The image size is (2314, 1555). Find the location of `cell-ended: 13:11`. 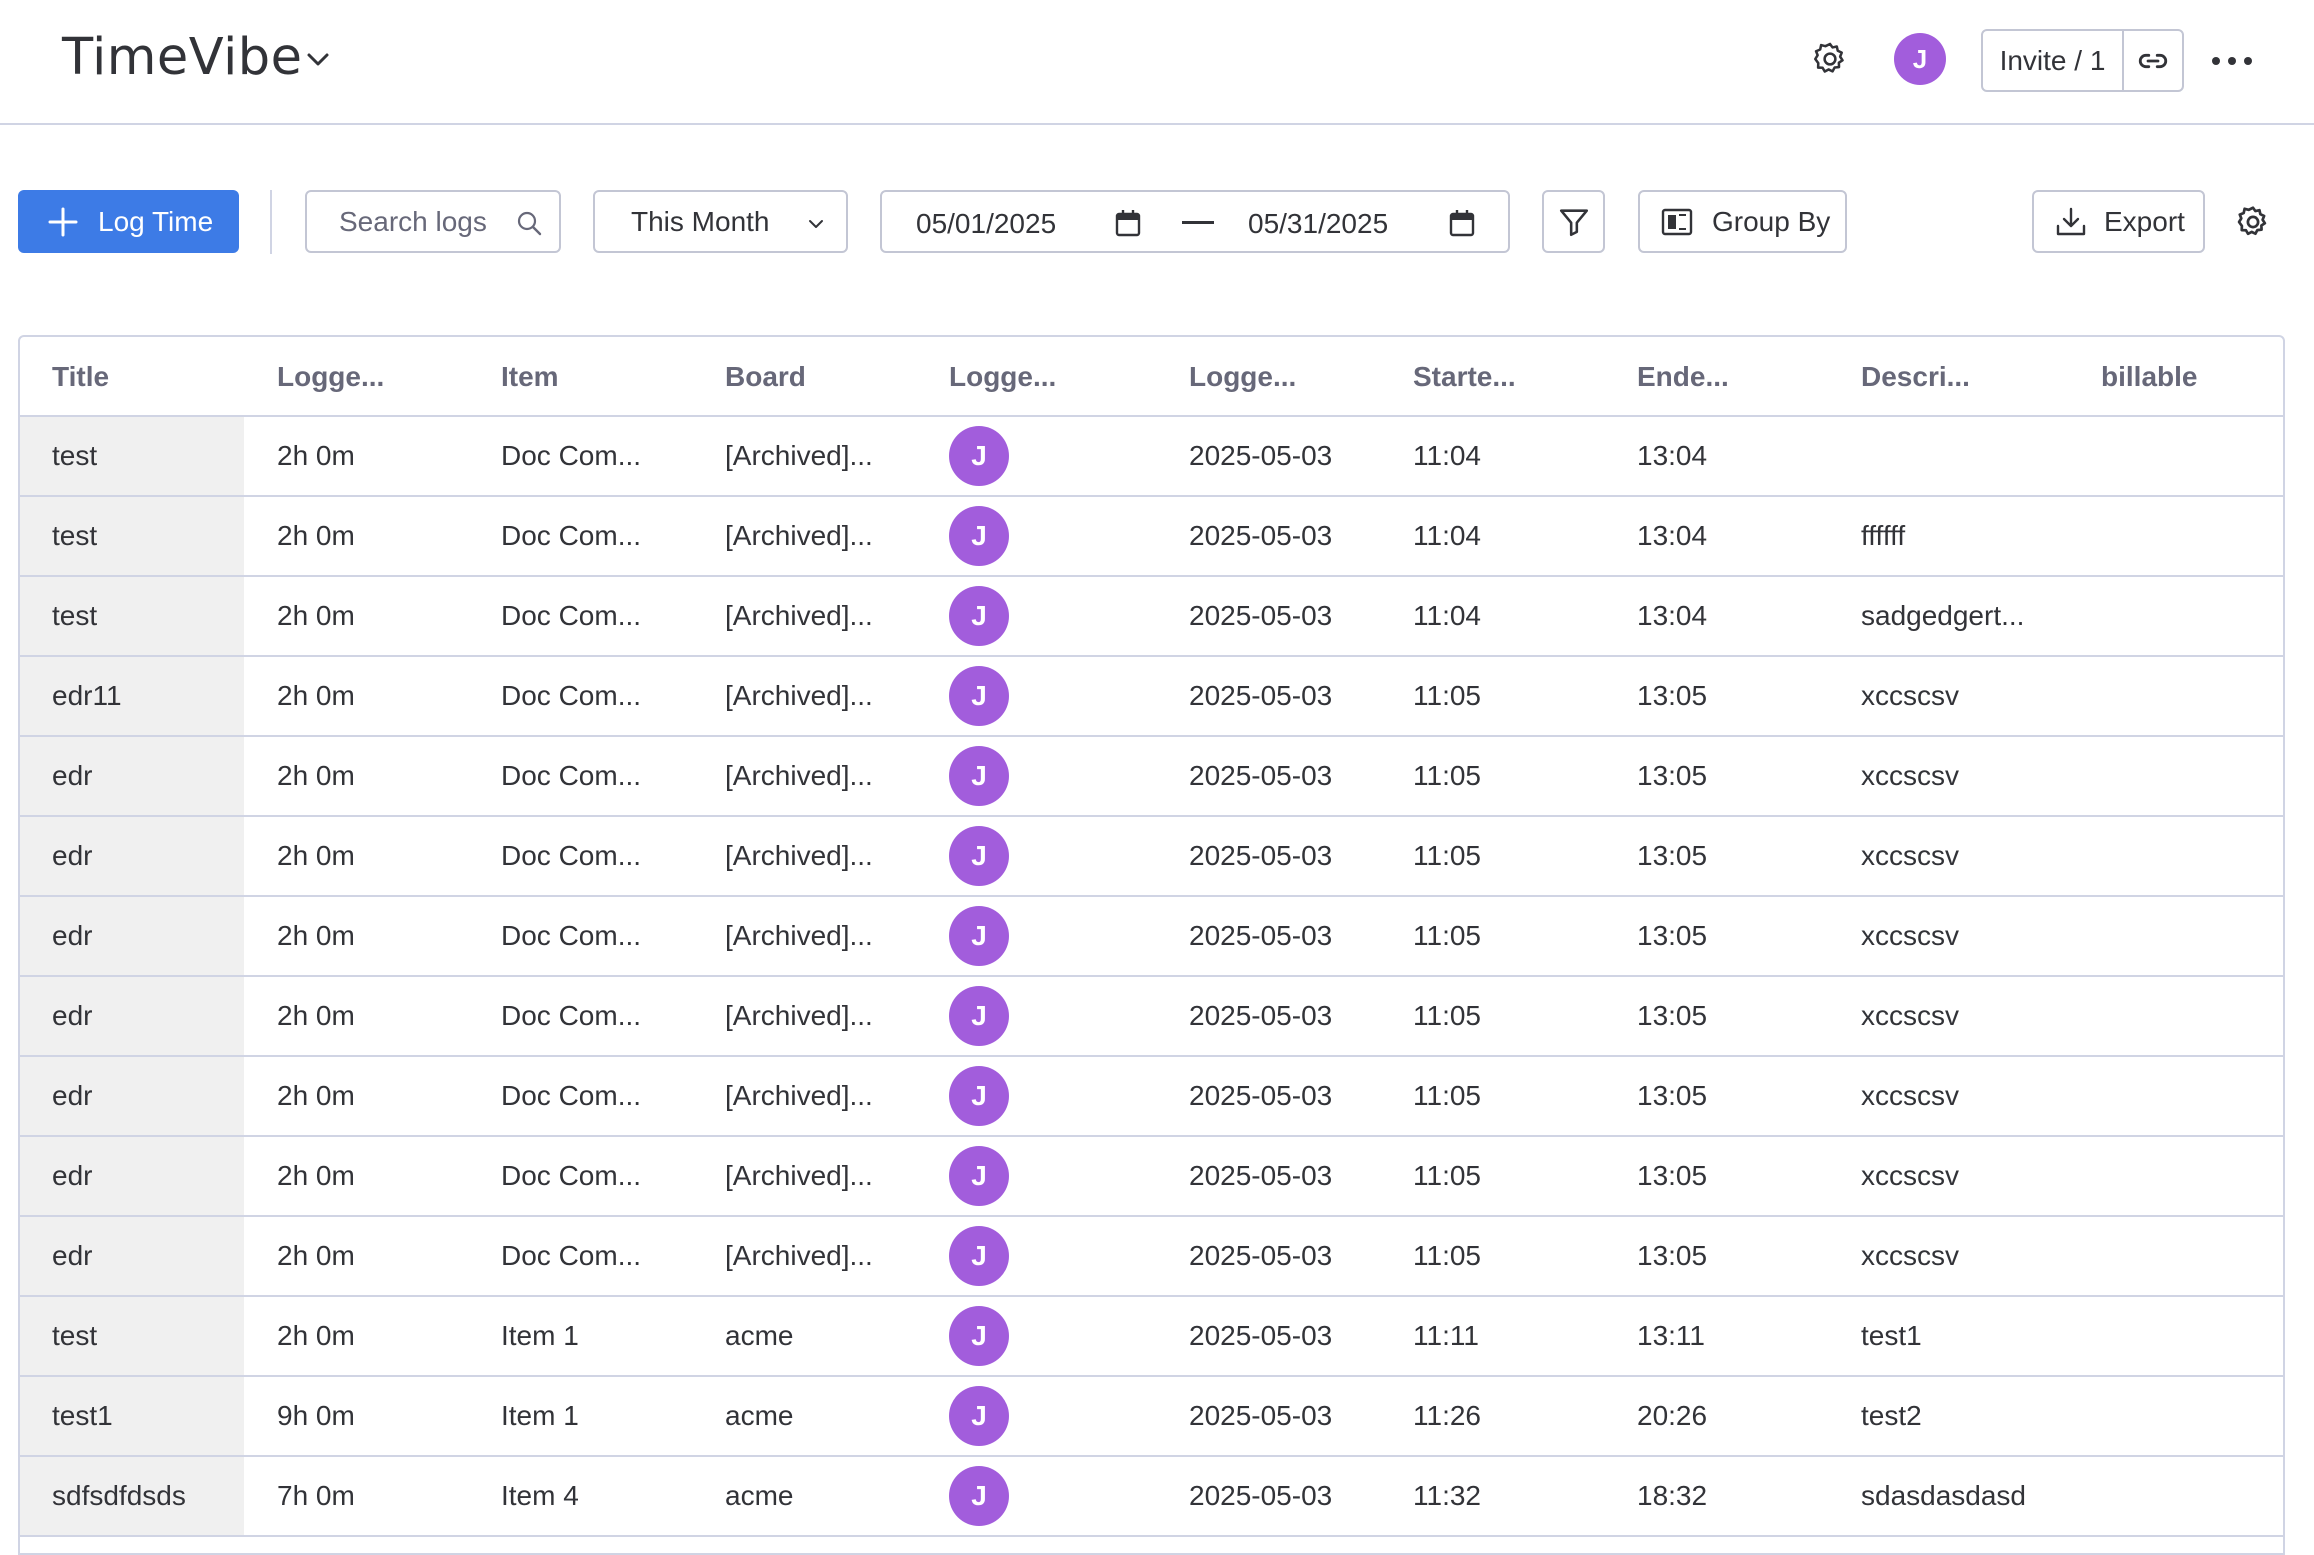

cell-ended: 13:11 is located at coordinates (1671, 1336).